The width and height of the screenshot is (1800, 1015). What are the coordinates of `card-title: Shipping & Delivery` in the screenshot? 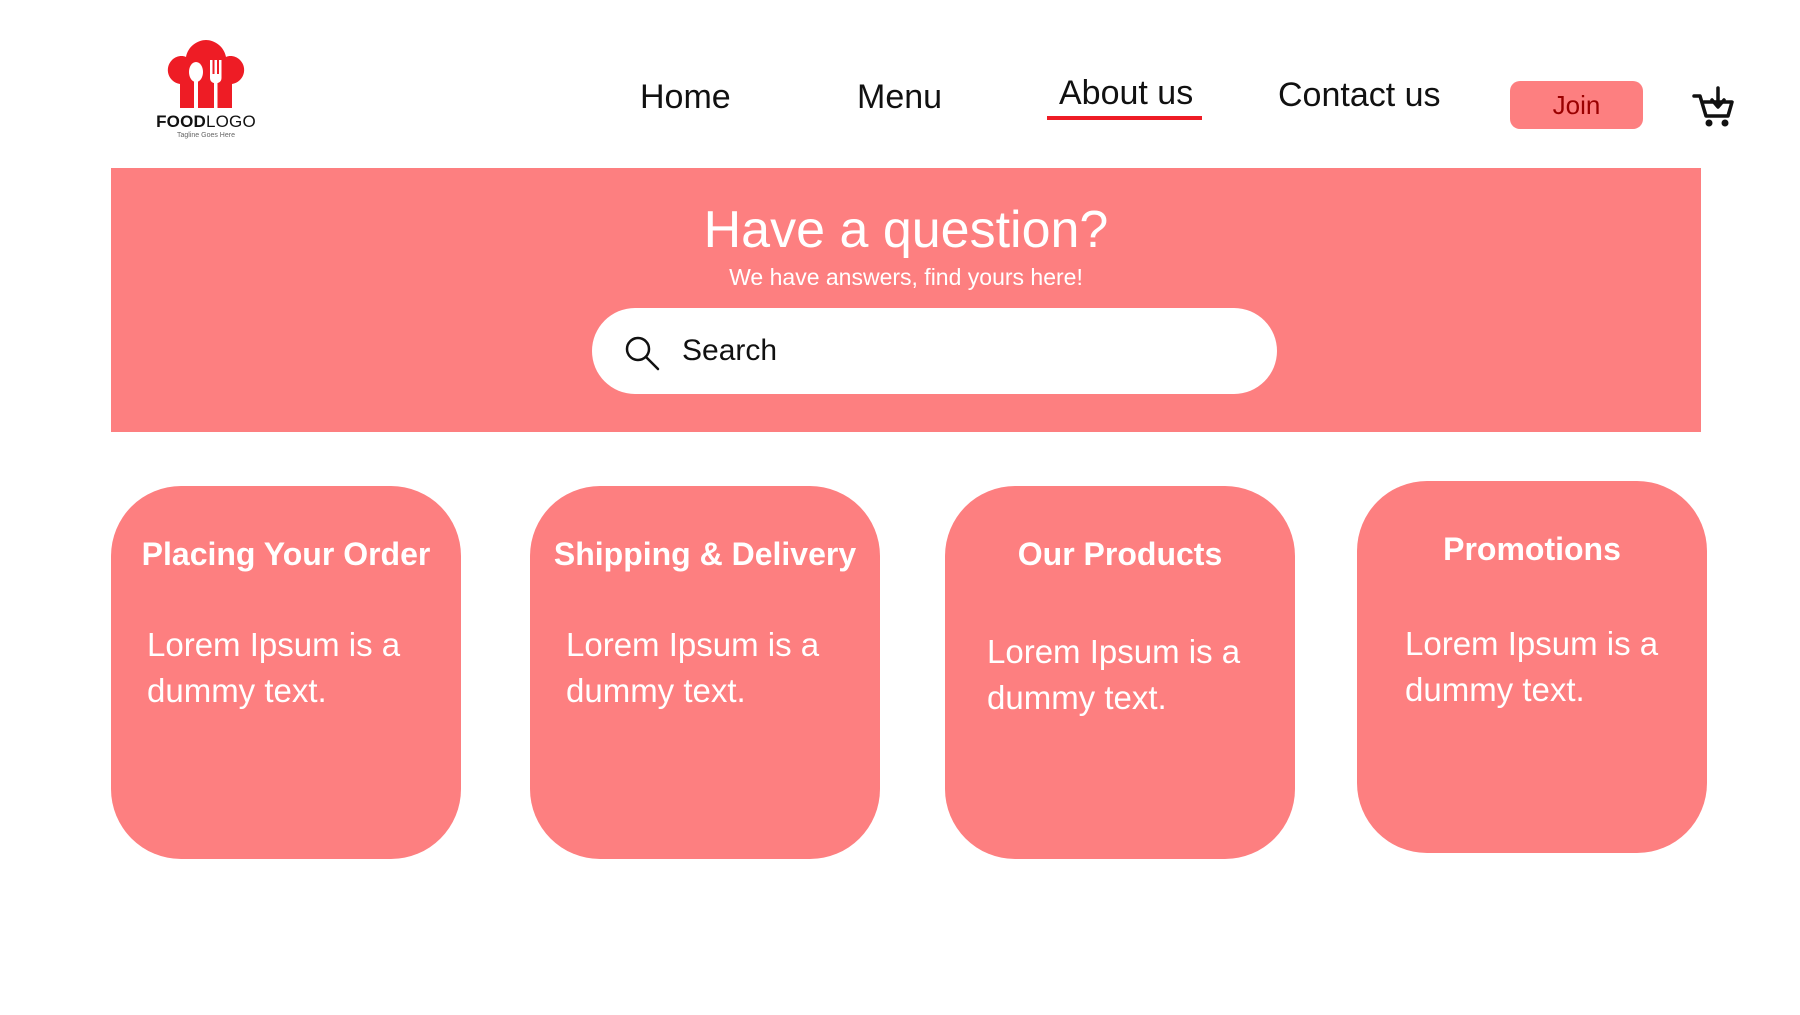 It's located at (705, 554).